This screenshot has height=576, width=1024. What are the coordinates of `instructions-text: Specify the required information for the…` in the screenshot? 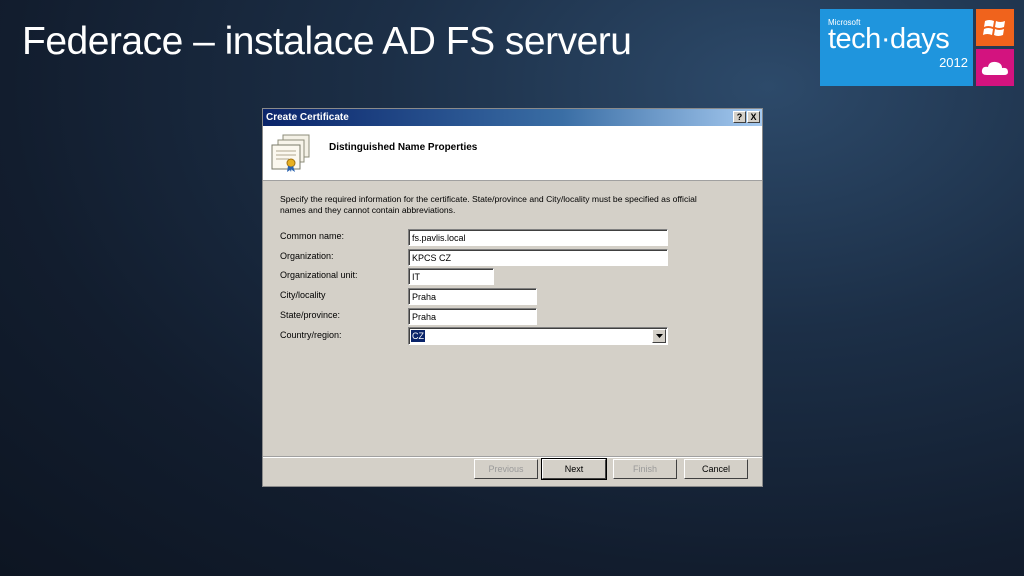 It's located at (488, 204).